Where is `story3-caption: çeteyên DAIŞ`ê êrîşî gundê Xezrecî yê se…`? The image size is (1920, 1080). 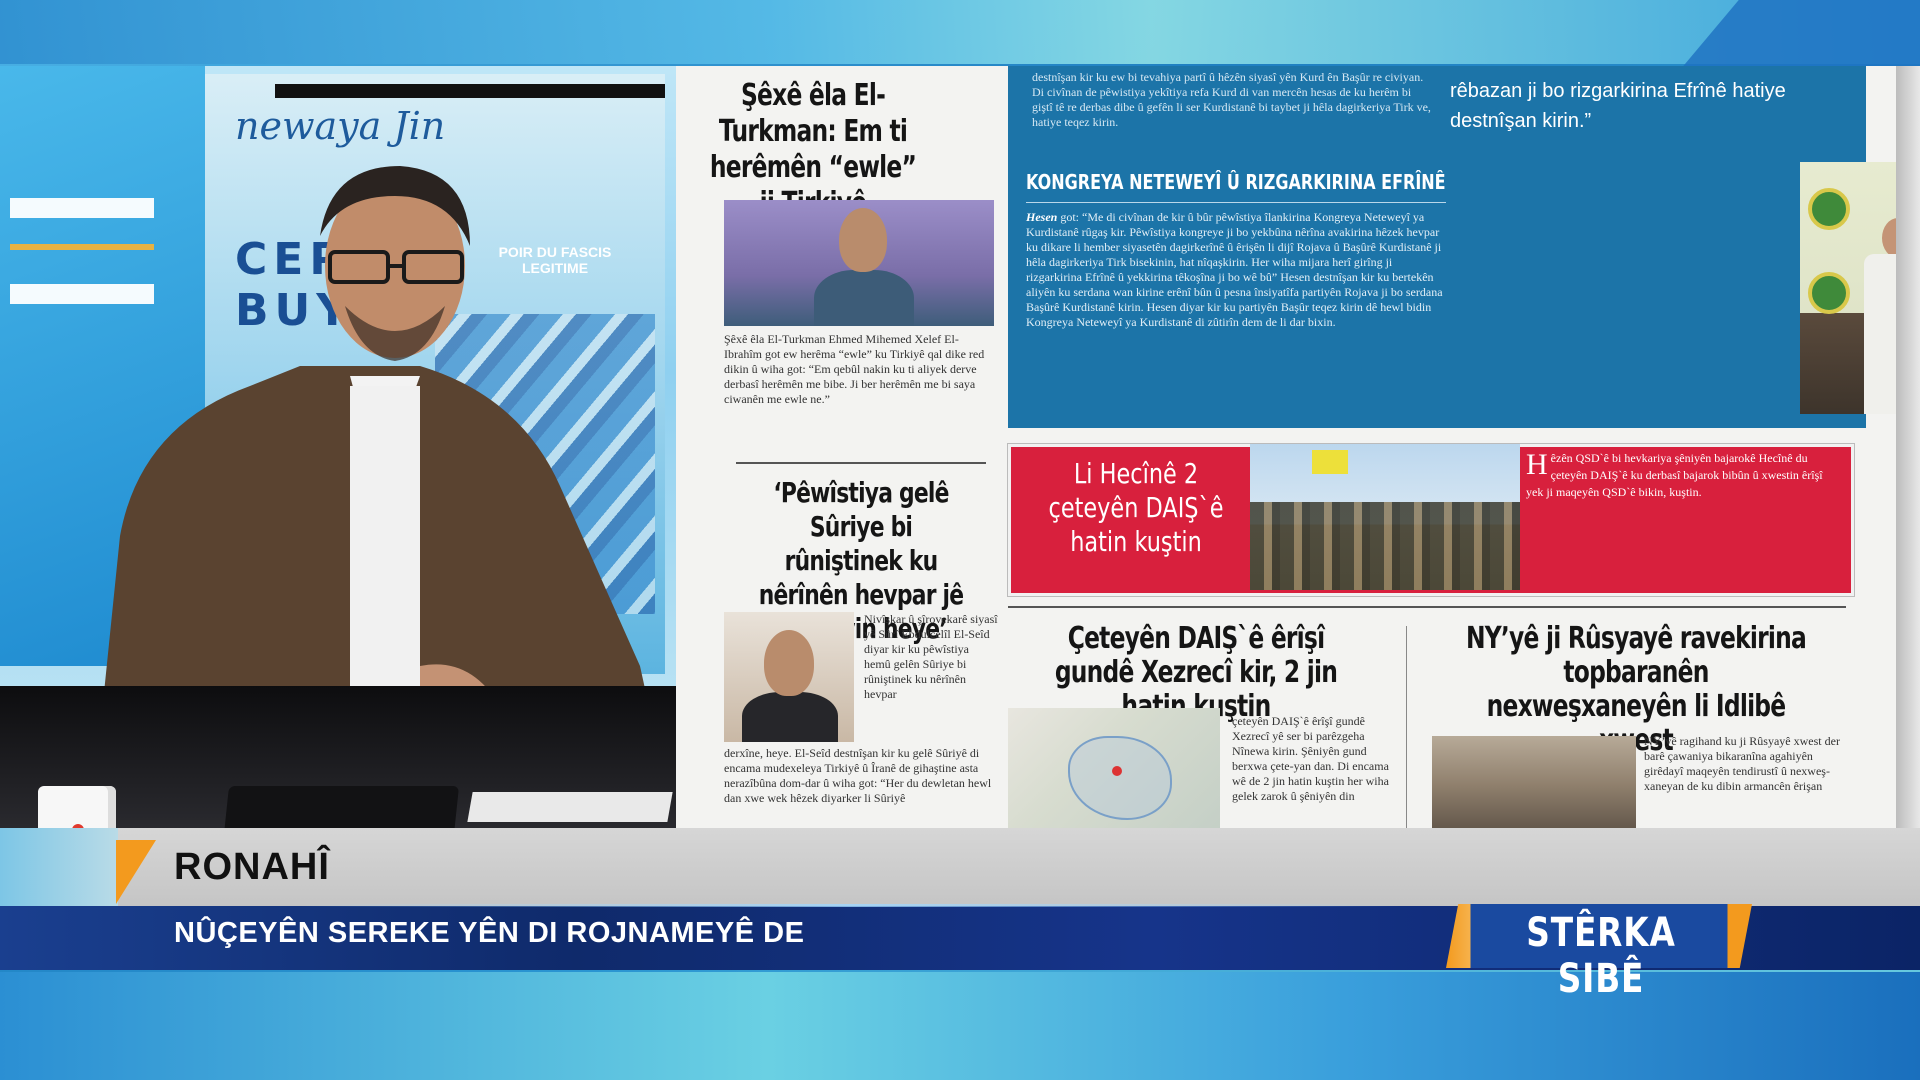
story3-caption: çeteyên DAIŞ`ê êrîşî gundê Xezrecî yê se… is located at coordinates (1310, 758).